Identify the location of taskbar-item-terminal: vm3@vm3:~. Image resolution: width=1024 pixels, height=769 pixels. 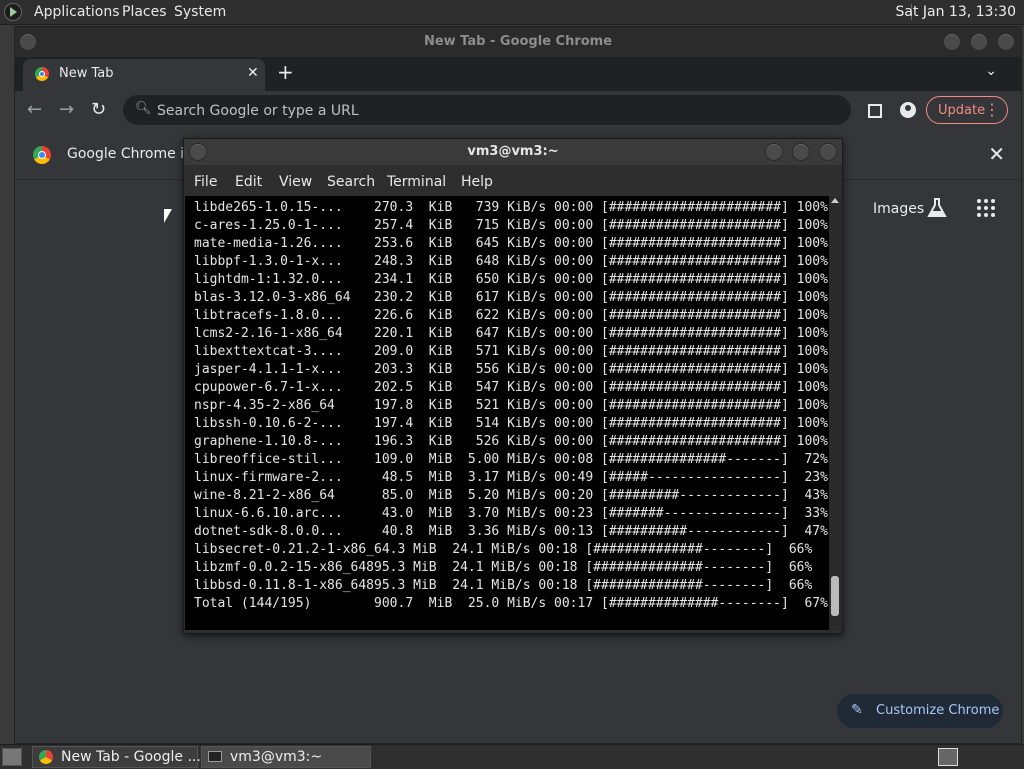
(286, 757).